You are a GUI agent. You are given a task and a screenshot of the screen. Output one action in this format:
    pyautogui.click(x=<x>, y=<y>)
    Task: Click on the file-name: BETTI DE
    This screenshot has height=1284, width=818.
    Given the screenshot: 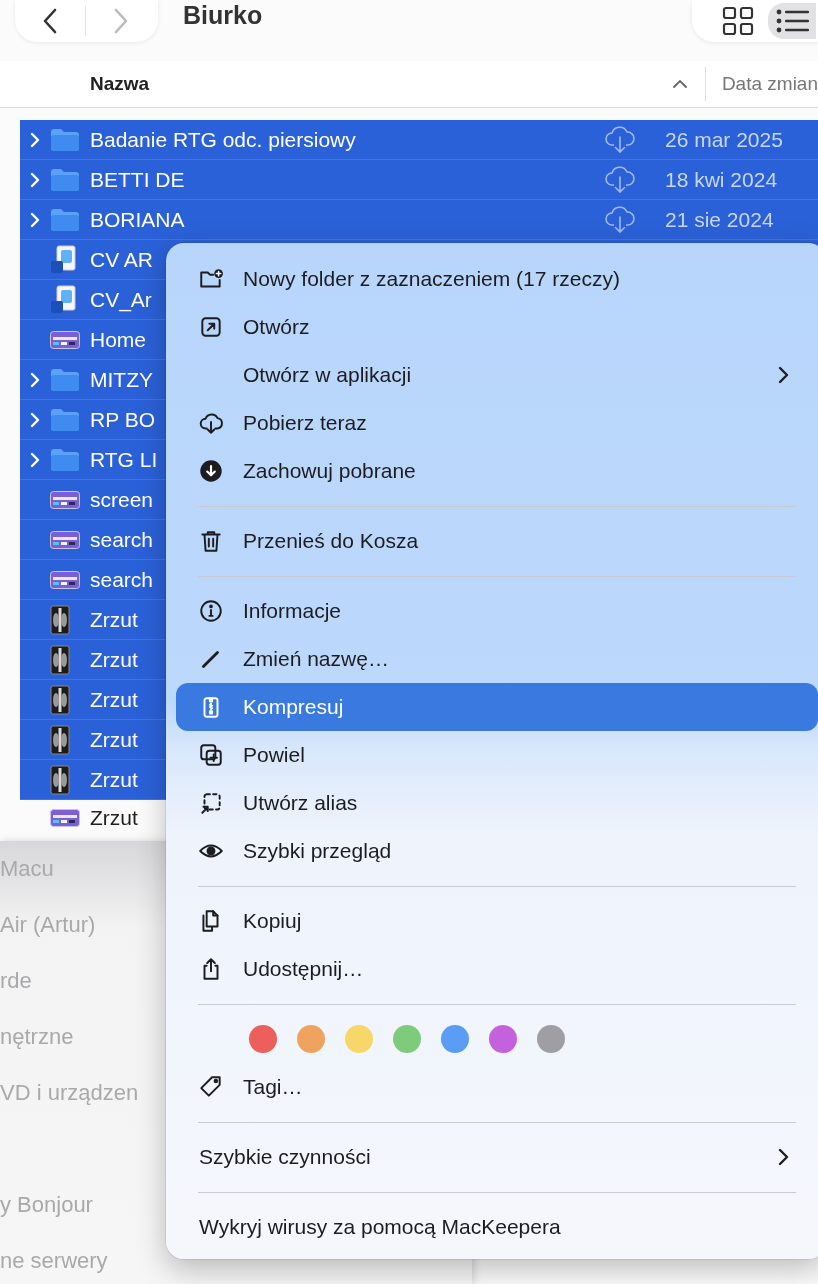 What is the action you would take?
    pyautogui.click(x=137, y=180)
    